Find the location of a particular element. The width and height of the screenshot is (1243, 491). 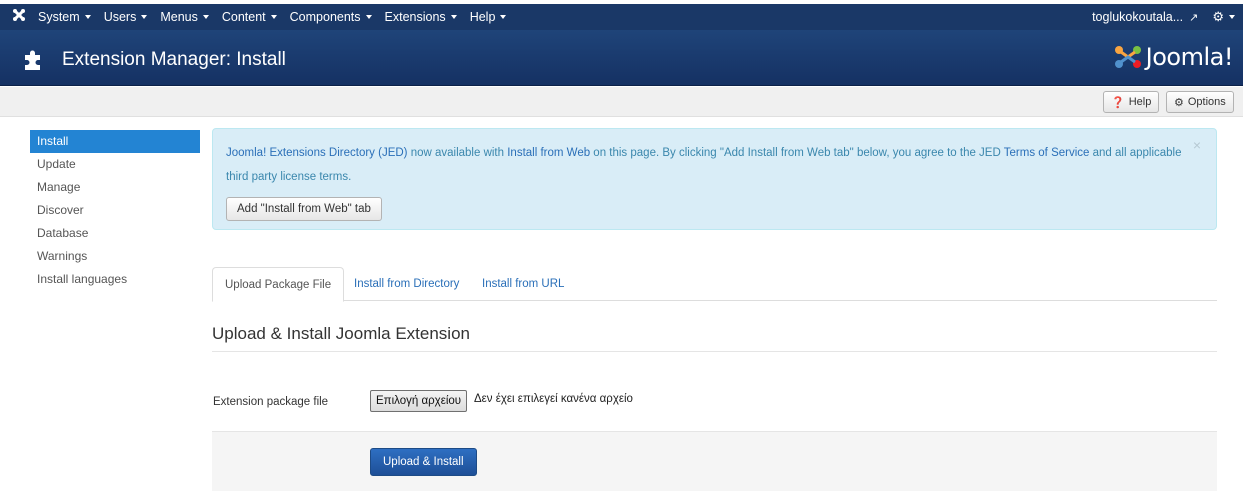

menu-components: Components is located at coordinates (331, 17).